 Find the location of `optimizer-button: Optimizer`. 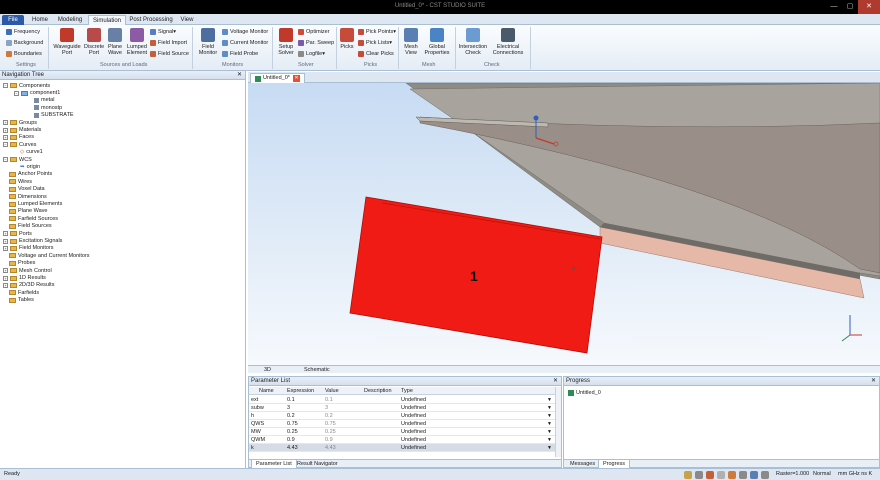

optimizer-button: Optimizer is located at coordinates (314, 31).